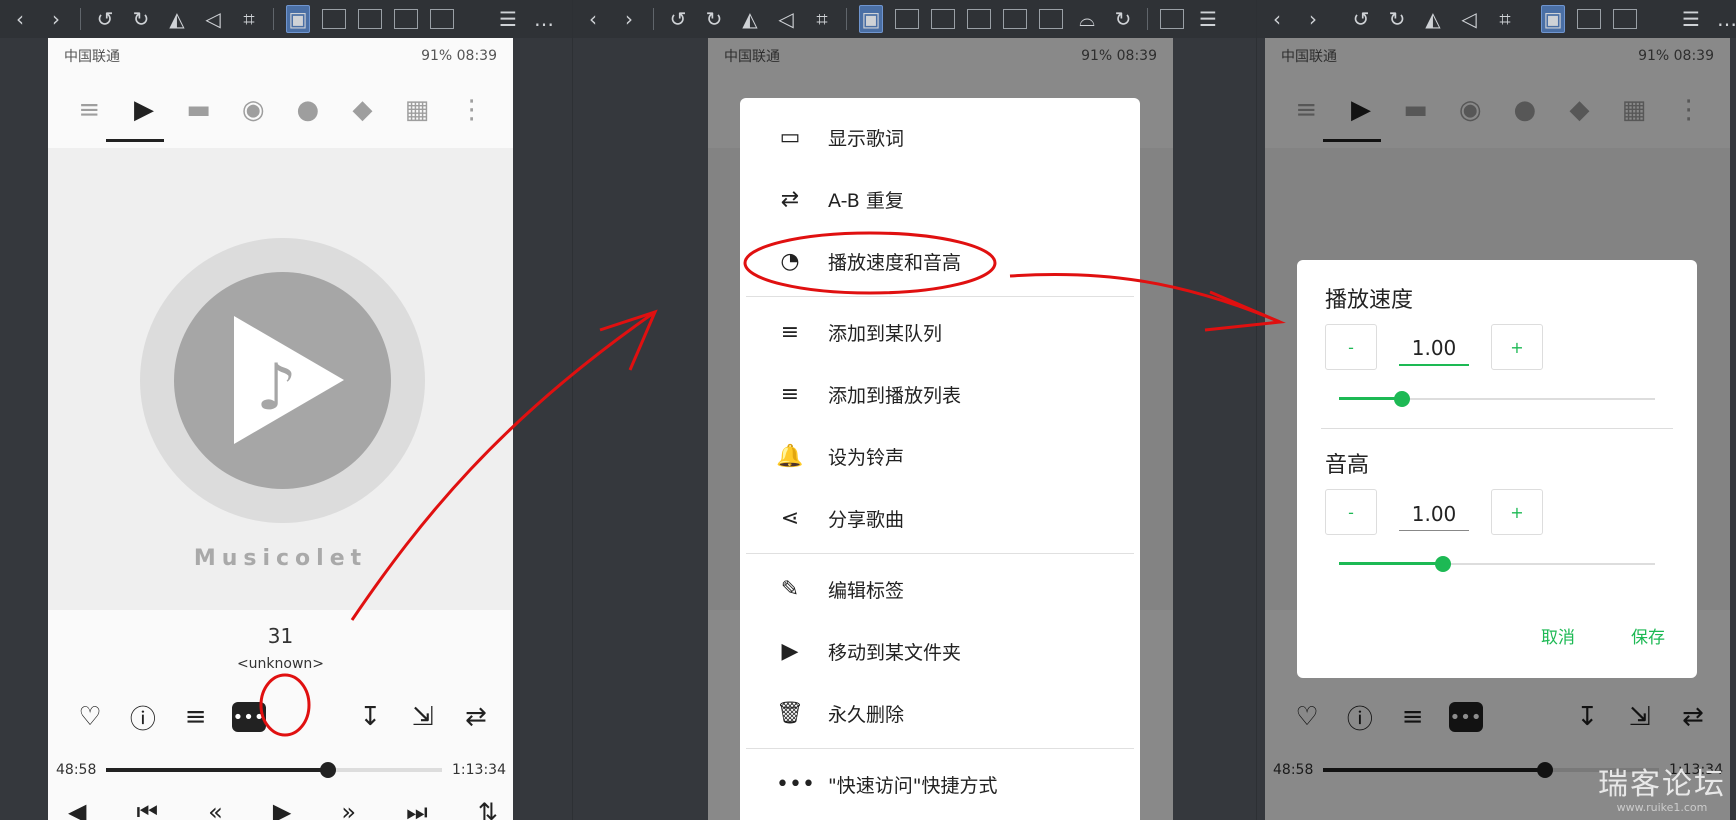  What do you see at coordinates (1172, 19) in the screenshot?
I see `export-icon` at bounding box center [1172, 19].